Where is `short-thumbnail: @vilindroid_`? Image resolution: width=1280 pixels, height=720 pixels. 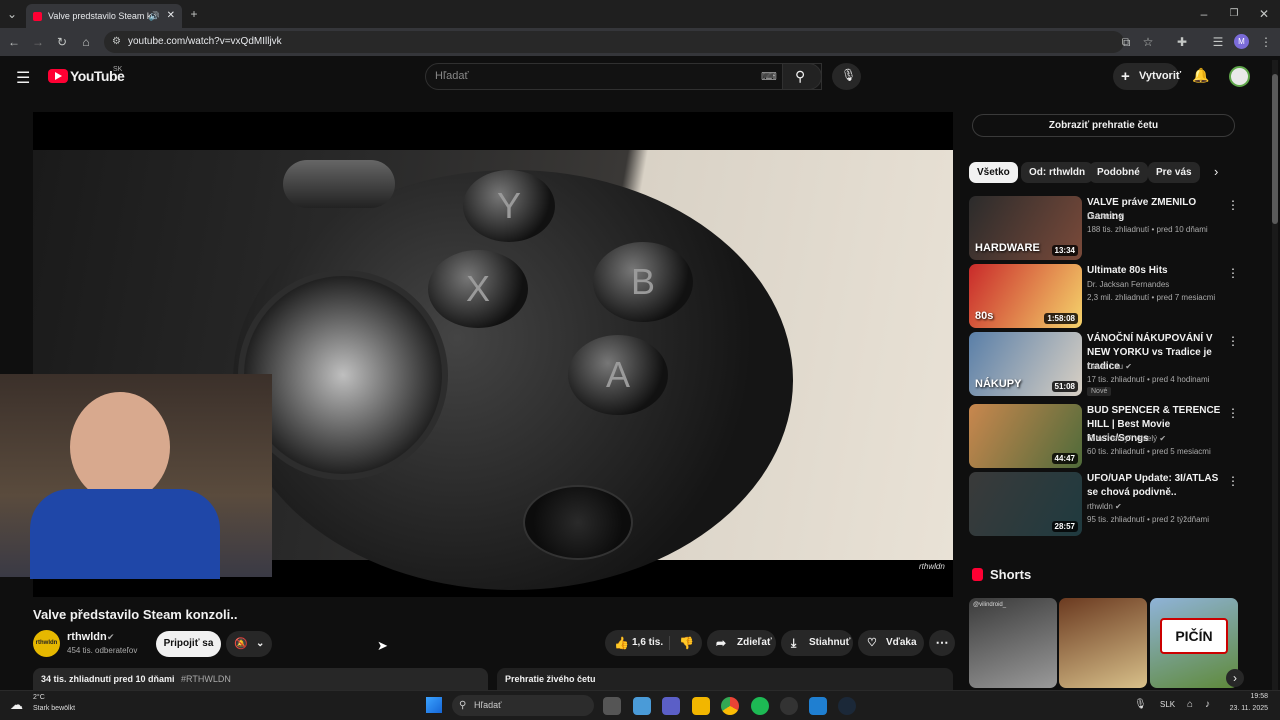 short-thumbnail: @vilindroid_ is located at coordinates (1013, 643).